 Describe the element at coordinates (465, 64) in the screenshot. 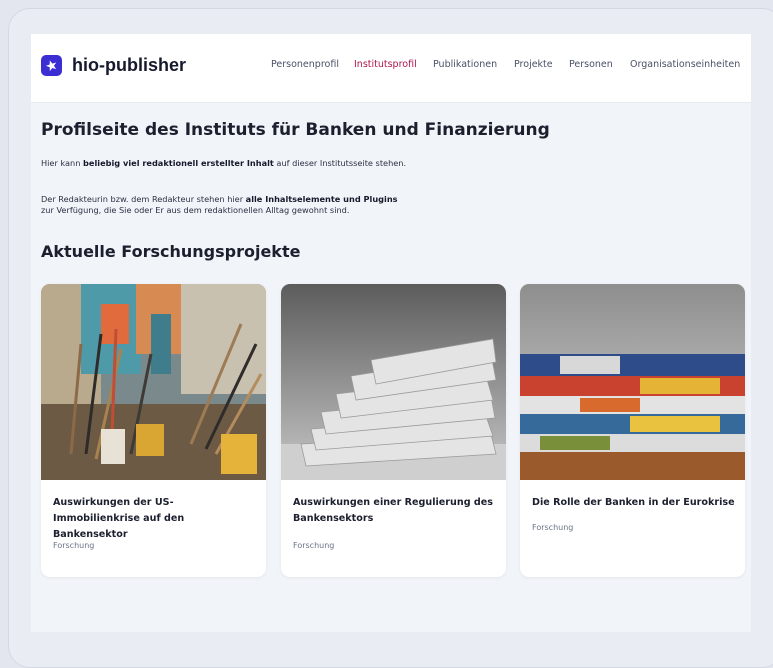

I see `nav-item-publikationen: Publikationen` at that location.